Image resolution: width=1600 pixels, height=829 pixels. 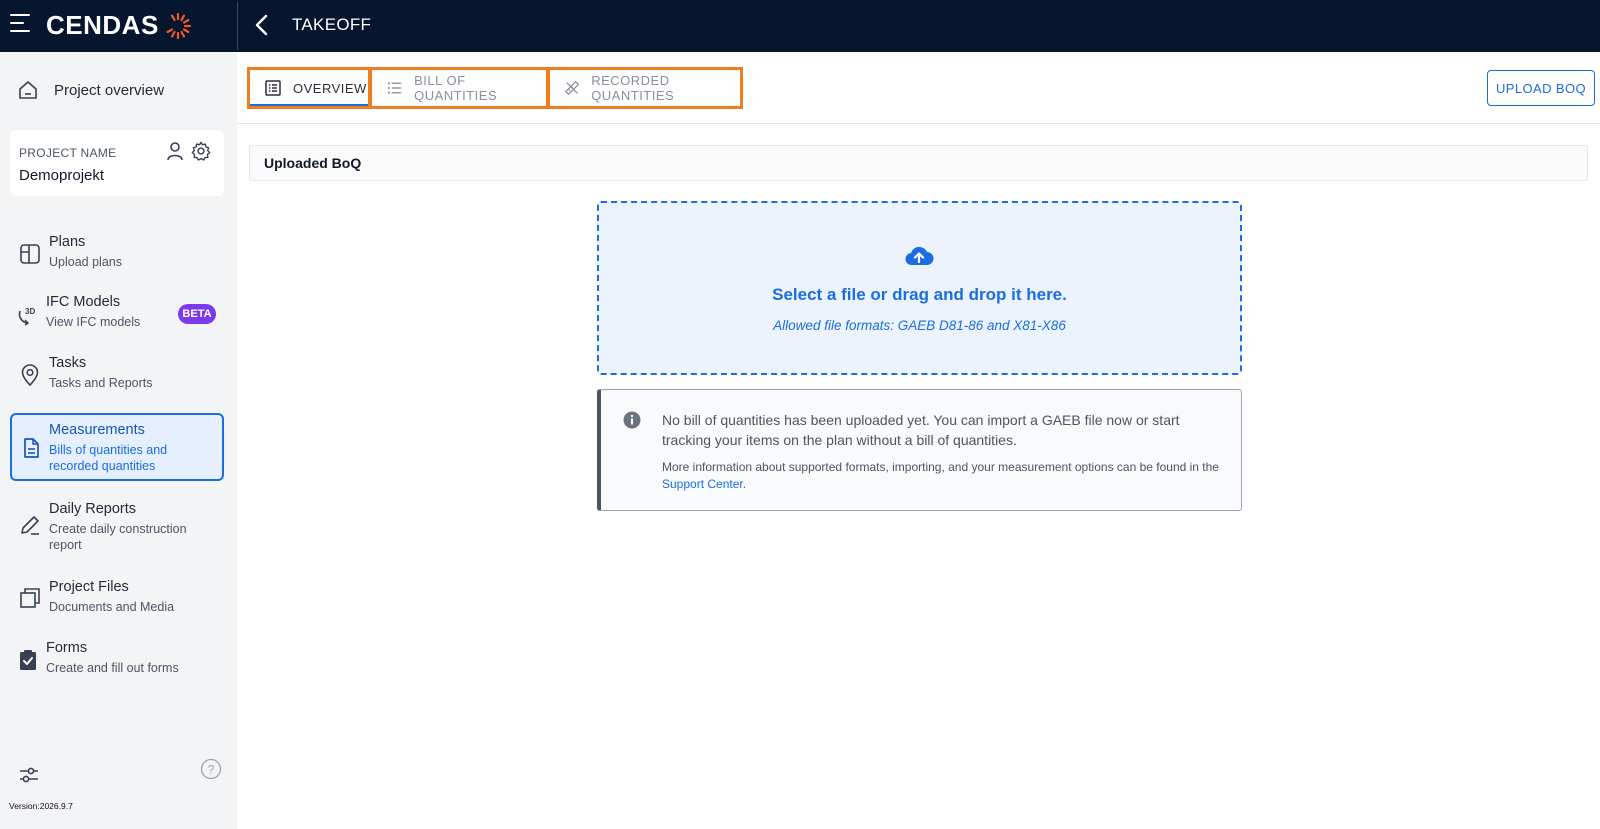 What do you see at coordinates (89, 587) in the screenshot?
I see `project-files-title: Project Files` at bounding box center [89, 587].